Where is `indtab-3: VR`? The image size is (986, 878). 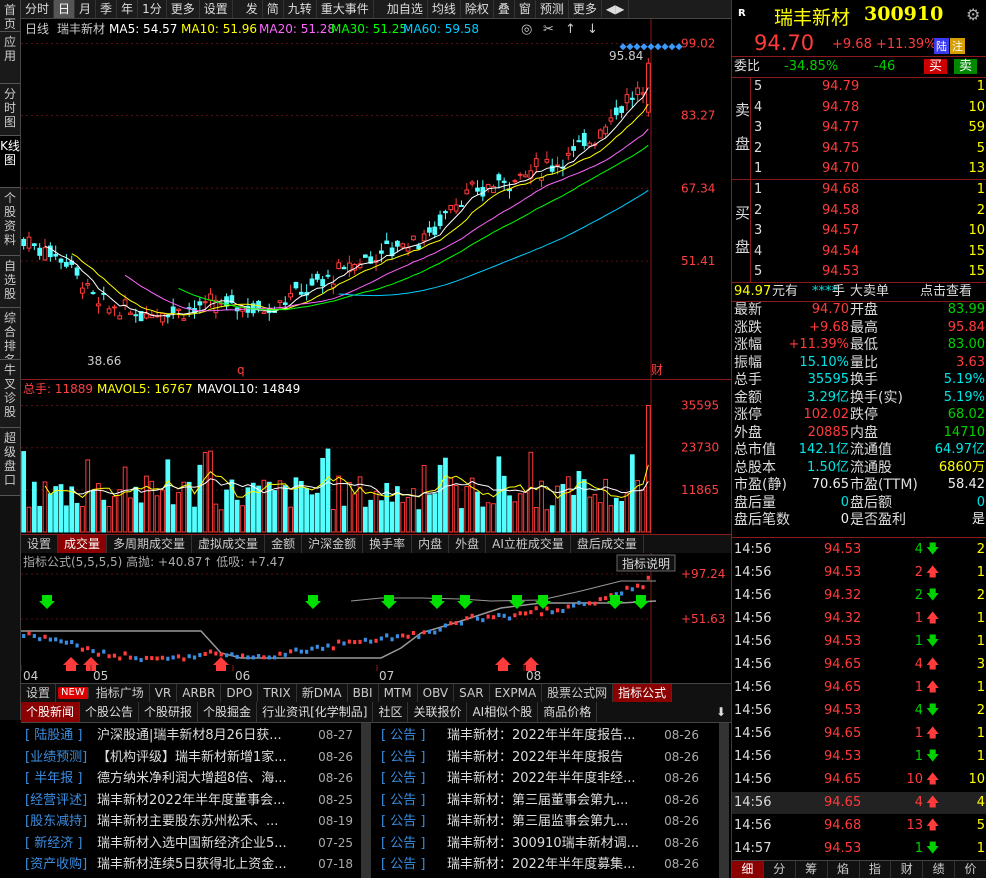 indtab-3: VR is located at coordinates (164, 693).